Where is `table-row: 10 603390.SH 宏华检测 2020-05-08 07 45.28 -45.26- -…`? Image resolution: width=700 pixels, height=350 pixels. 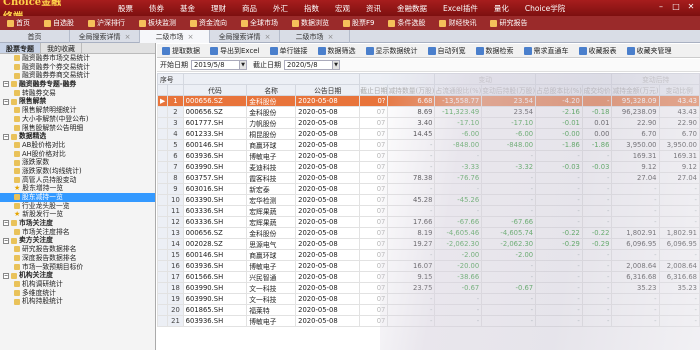 table-row: 10 603390.SH 宏华检测 2020-05-08 07 45.28 -45.26- -… is located at coordinates (428, 200).